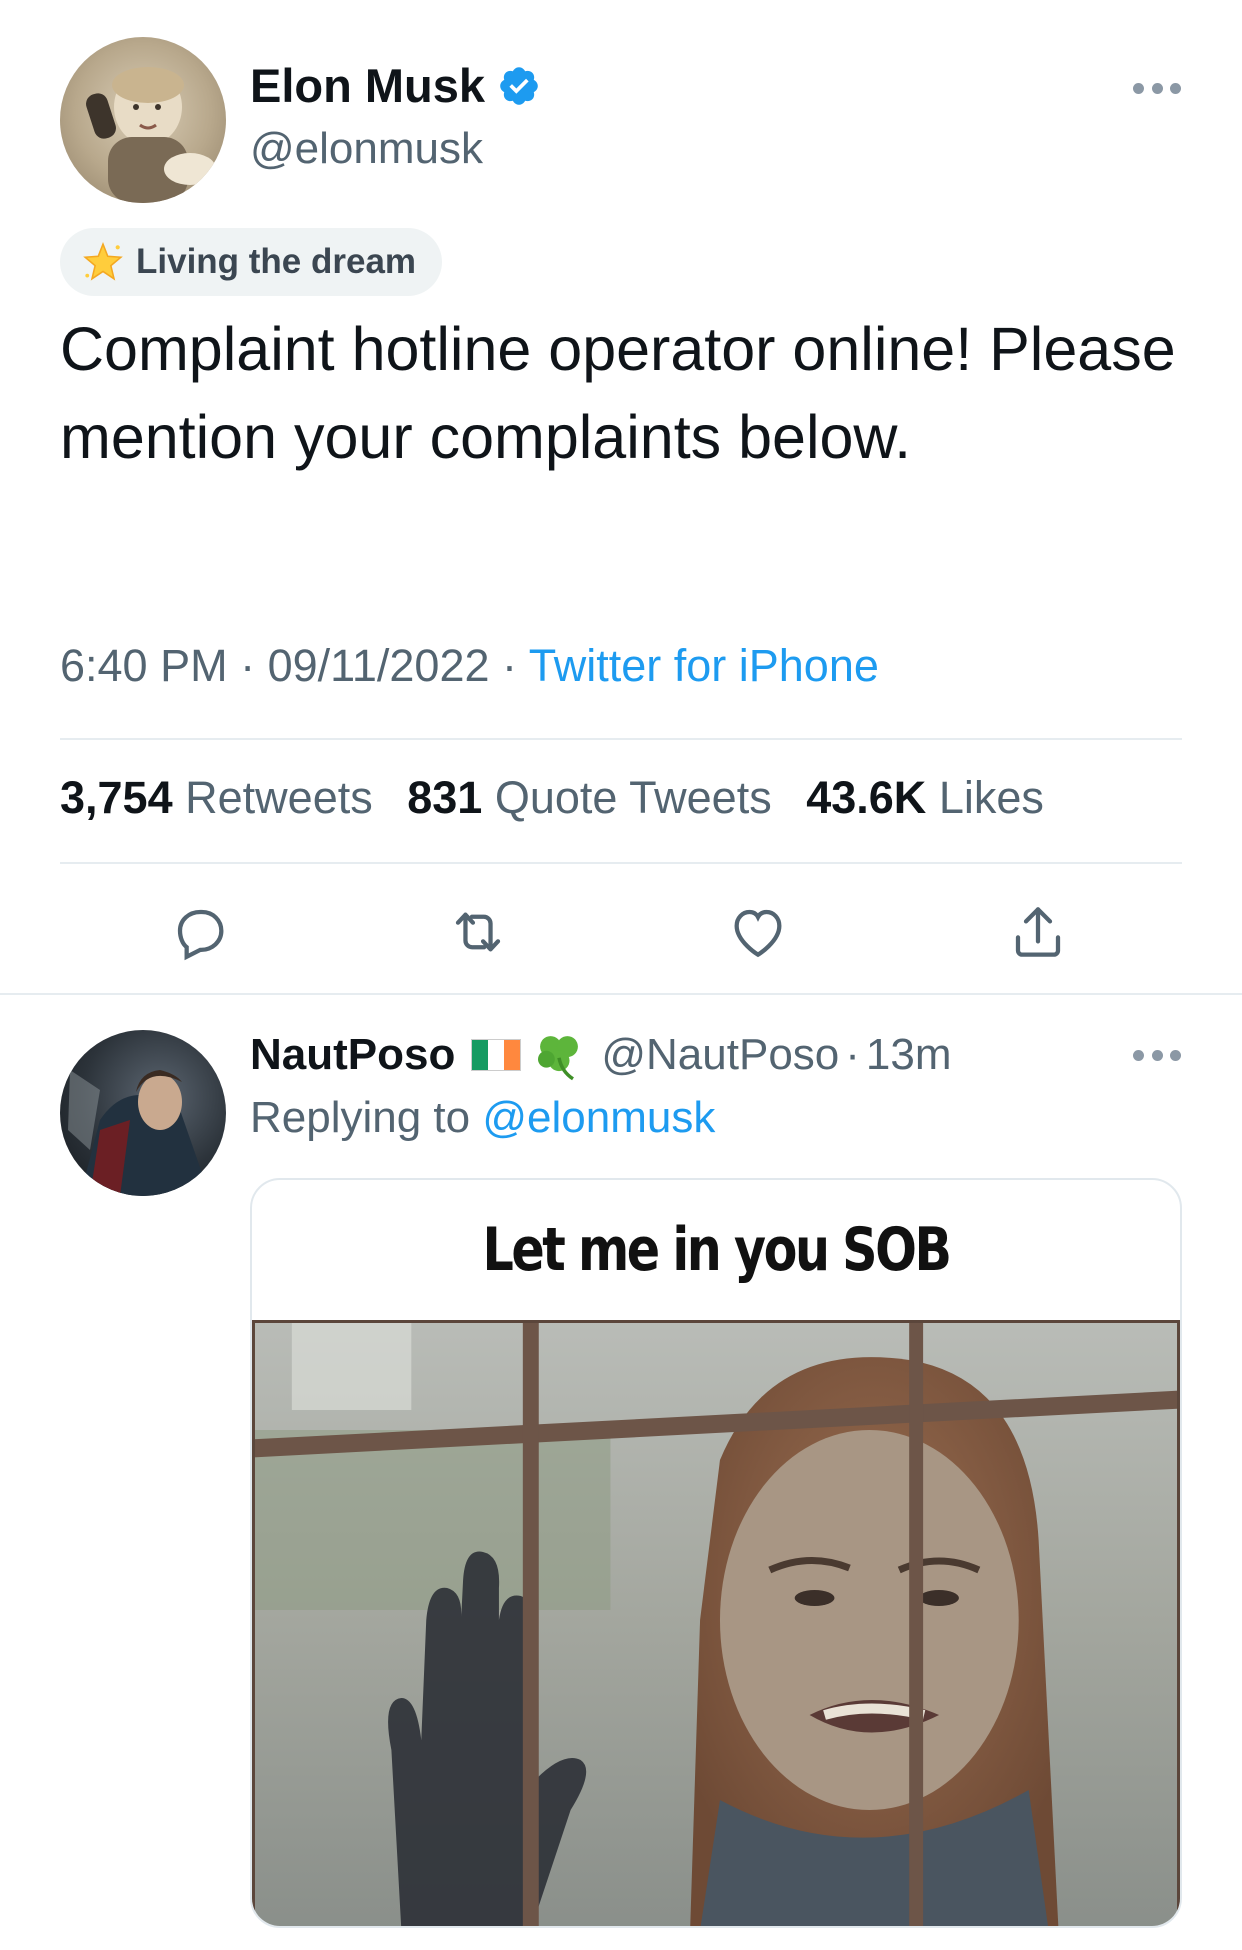 The image size is (1242, 1950). What do you see at coordinates (478, 932) in the screenshot?
I see `retweet-icon` at bounding box center [478, 932].